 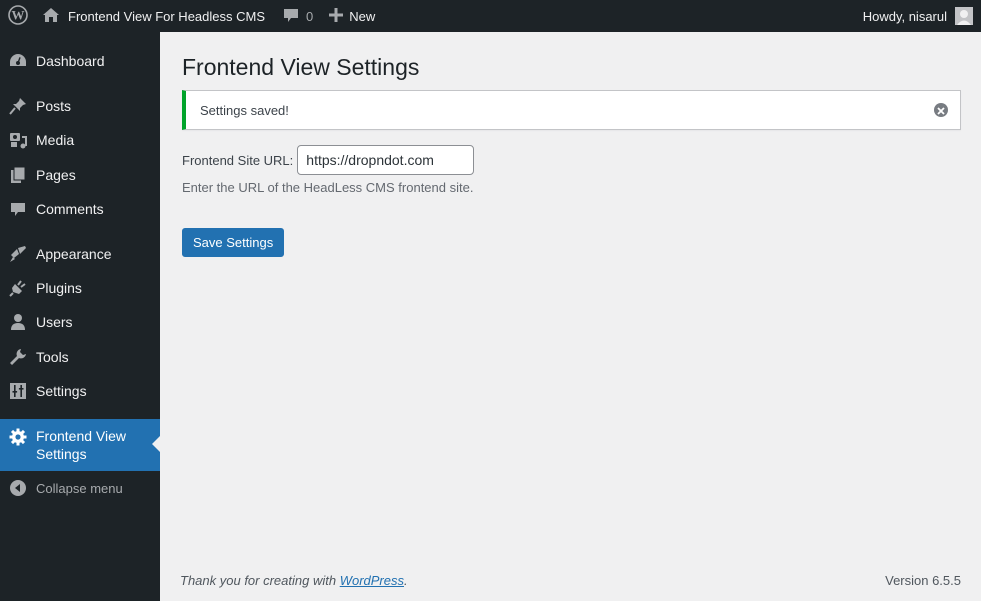 I want to click on save-settings-button: Save Settings, so click(x=233, y=242).